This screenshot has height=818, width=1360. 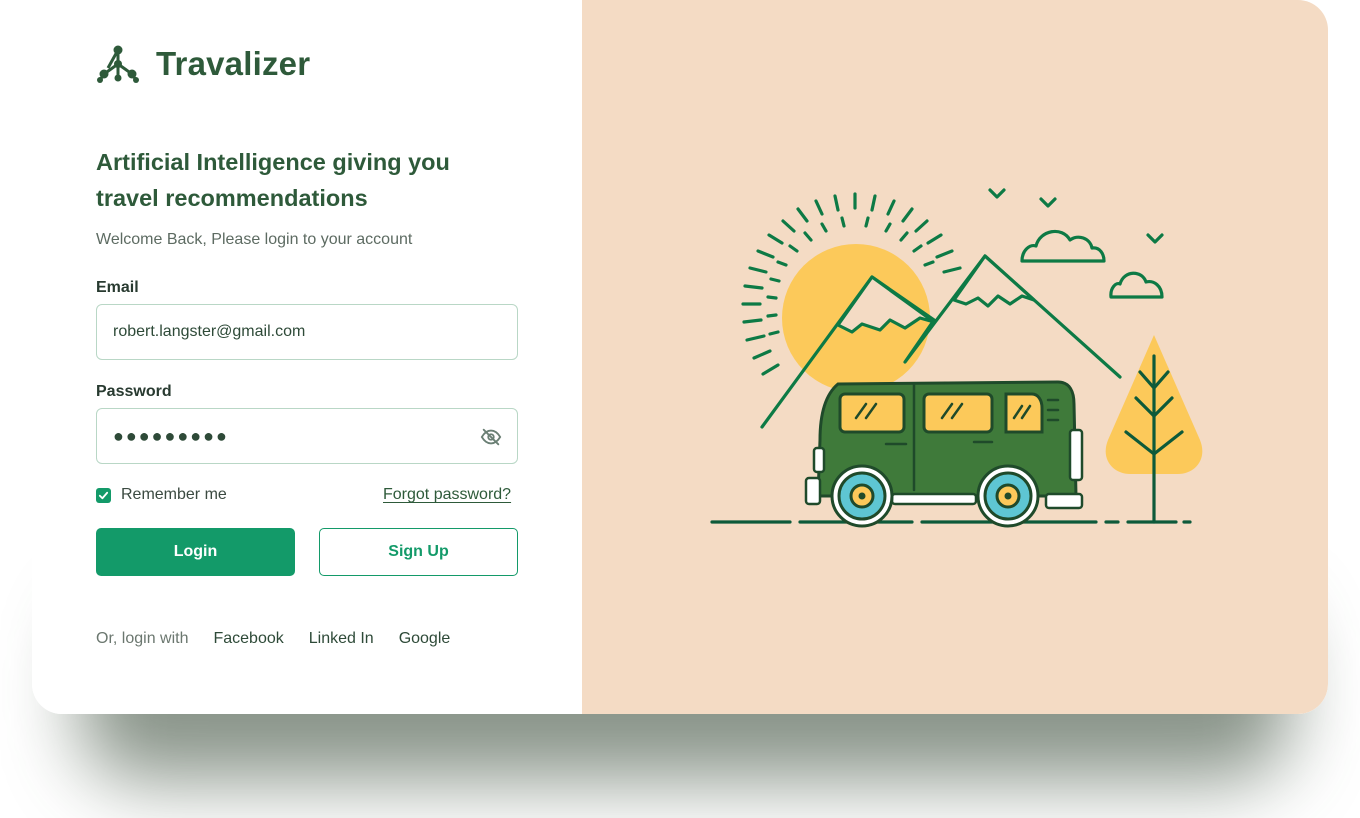 I want to click on linkedin-login-link: Linked In, so click(x=341, y=639).